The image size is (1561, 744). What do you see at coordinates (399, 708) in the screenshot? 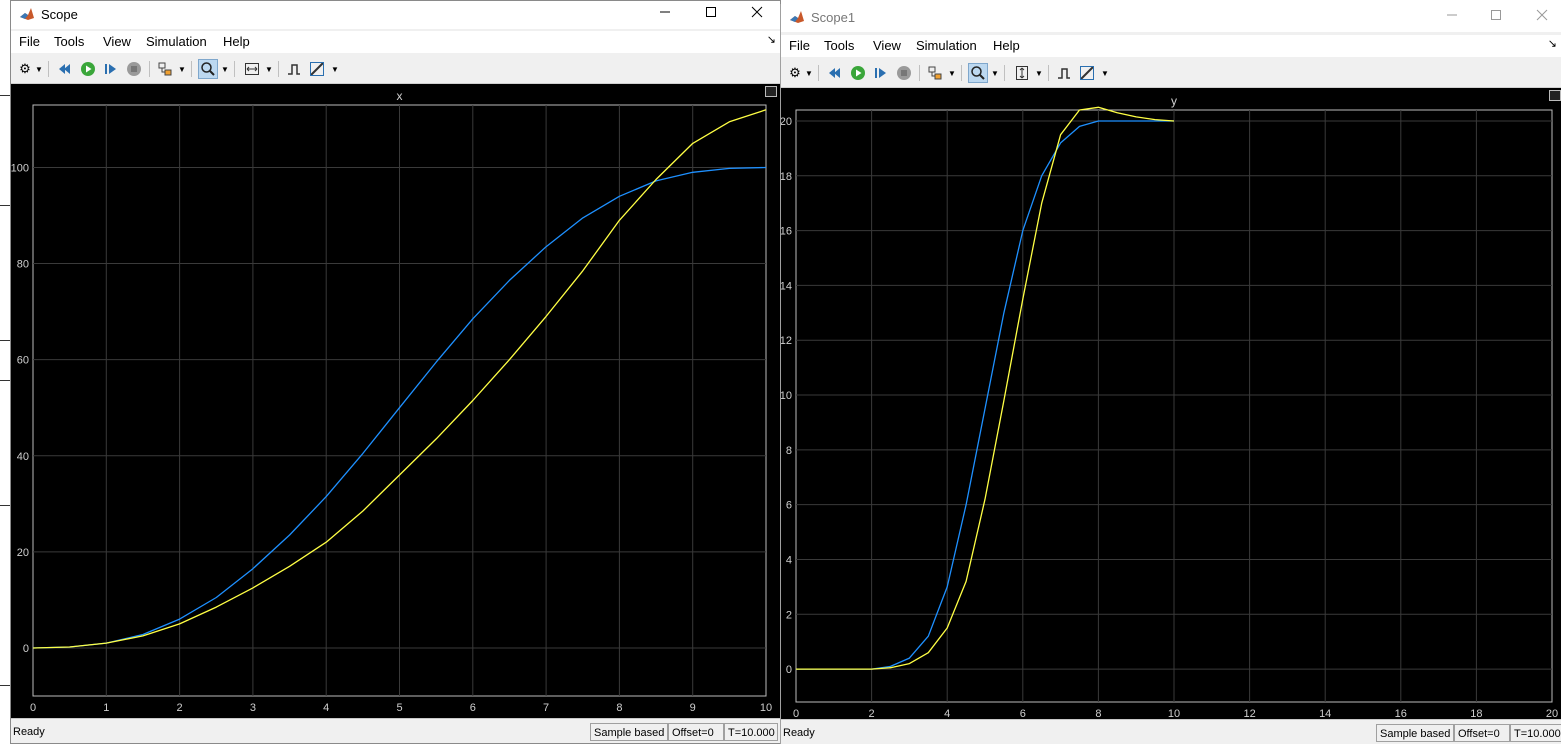
I see `x-tick-label: 5` at bounding box center [399, 708].